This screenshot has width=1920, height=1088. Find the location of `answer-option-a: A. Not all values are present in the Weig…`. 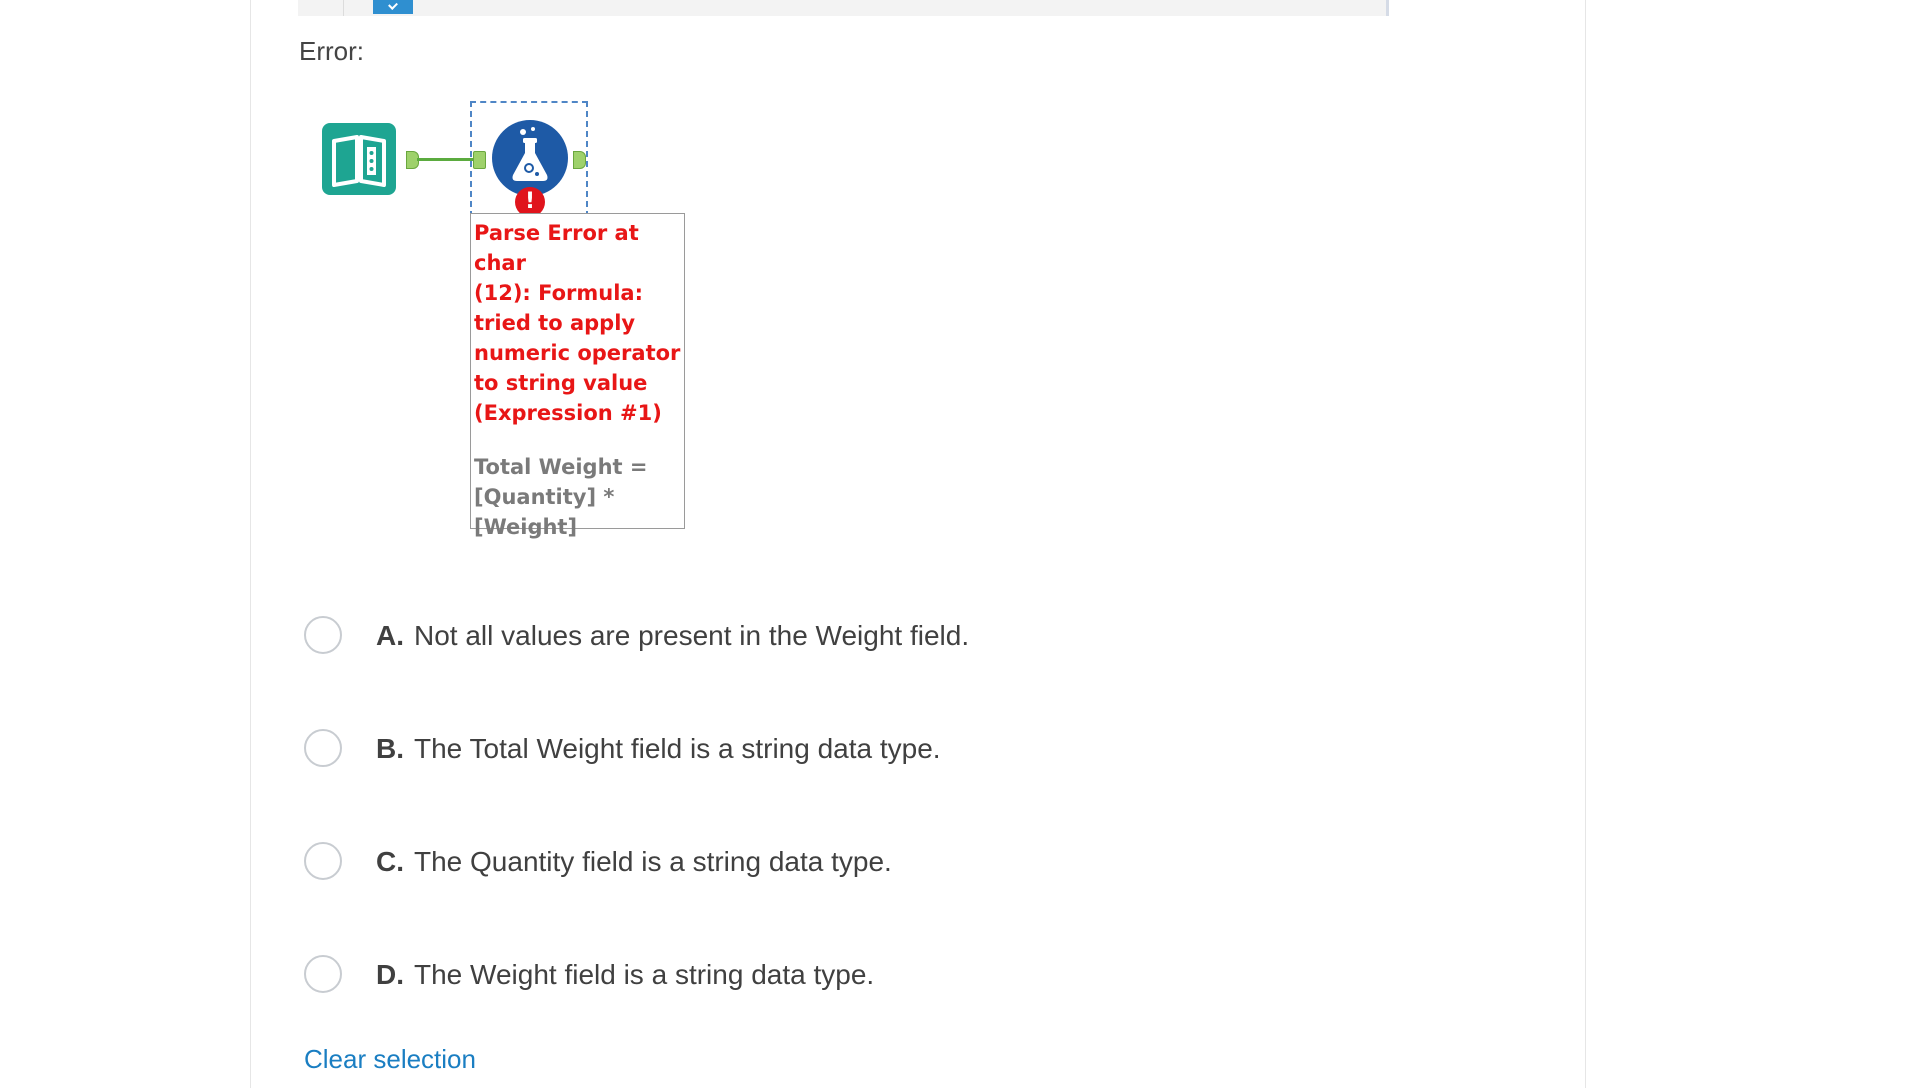

answer-option-a: A. Not all values are present in the Weig… is located at coordinates (854, 637).